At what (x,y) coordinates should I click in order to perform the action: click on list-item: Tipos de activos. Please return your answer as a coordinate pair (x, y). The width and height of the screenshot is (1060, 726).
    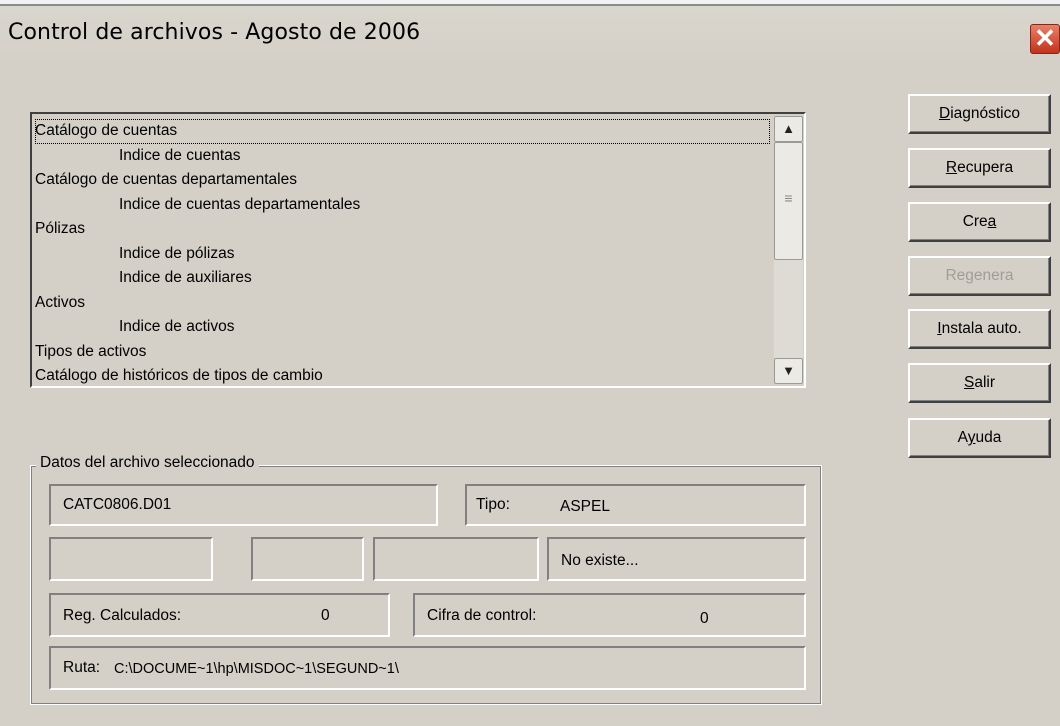
    Looking at the image, I should click on (402, 352).